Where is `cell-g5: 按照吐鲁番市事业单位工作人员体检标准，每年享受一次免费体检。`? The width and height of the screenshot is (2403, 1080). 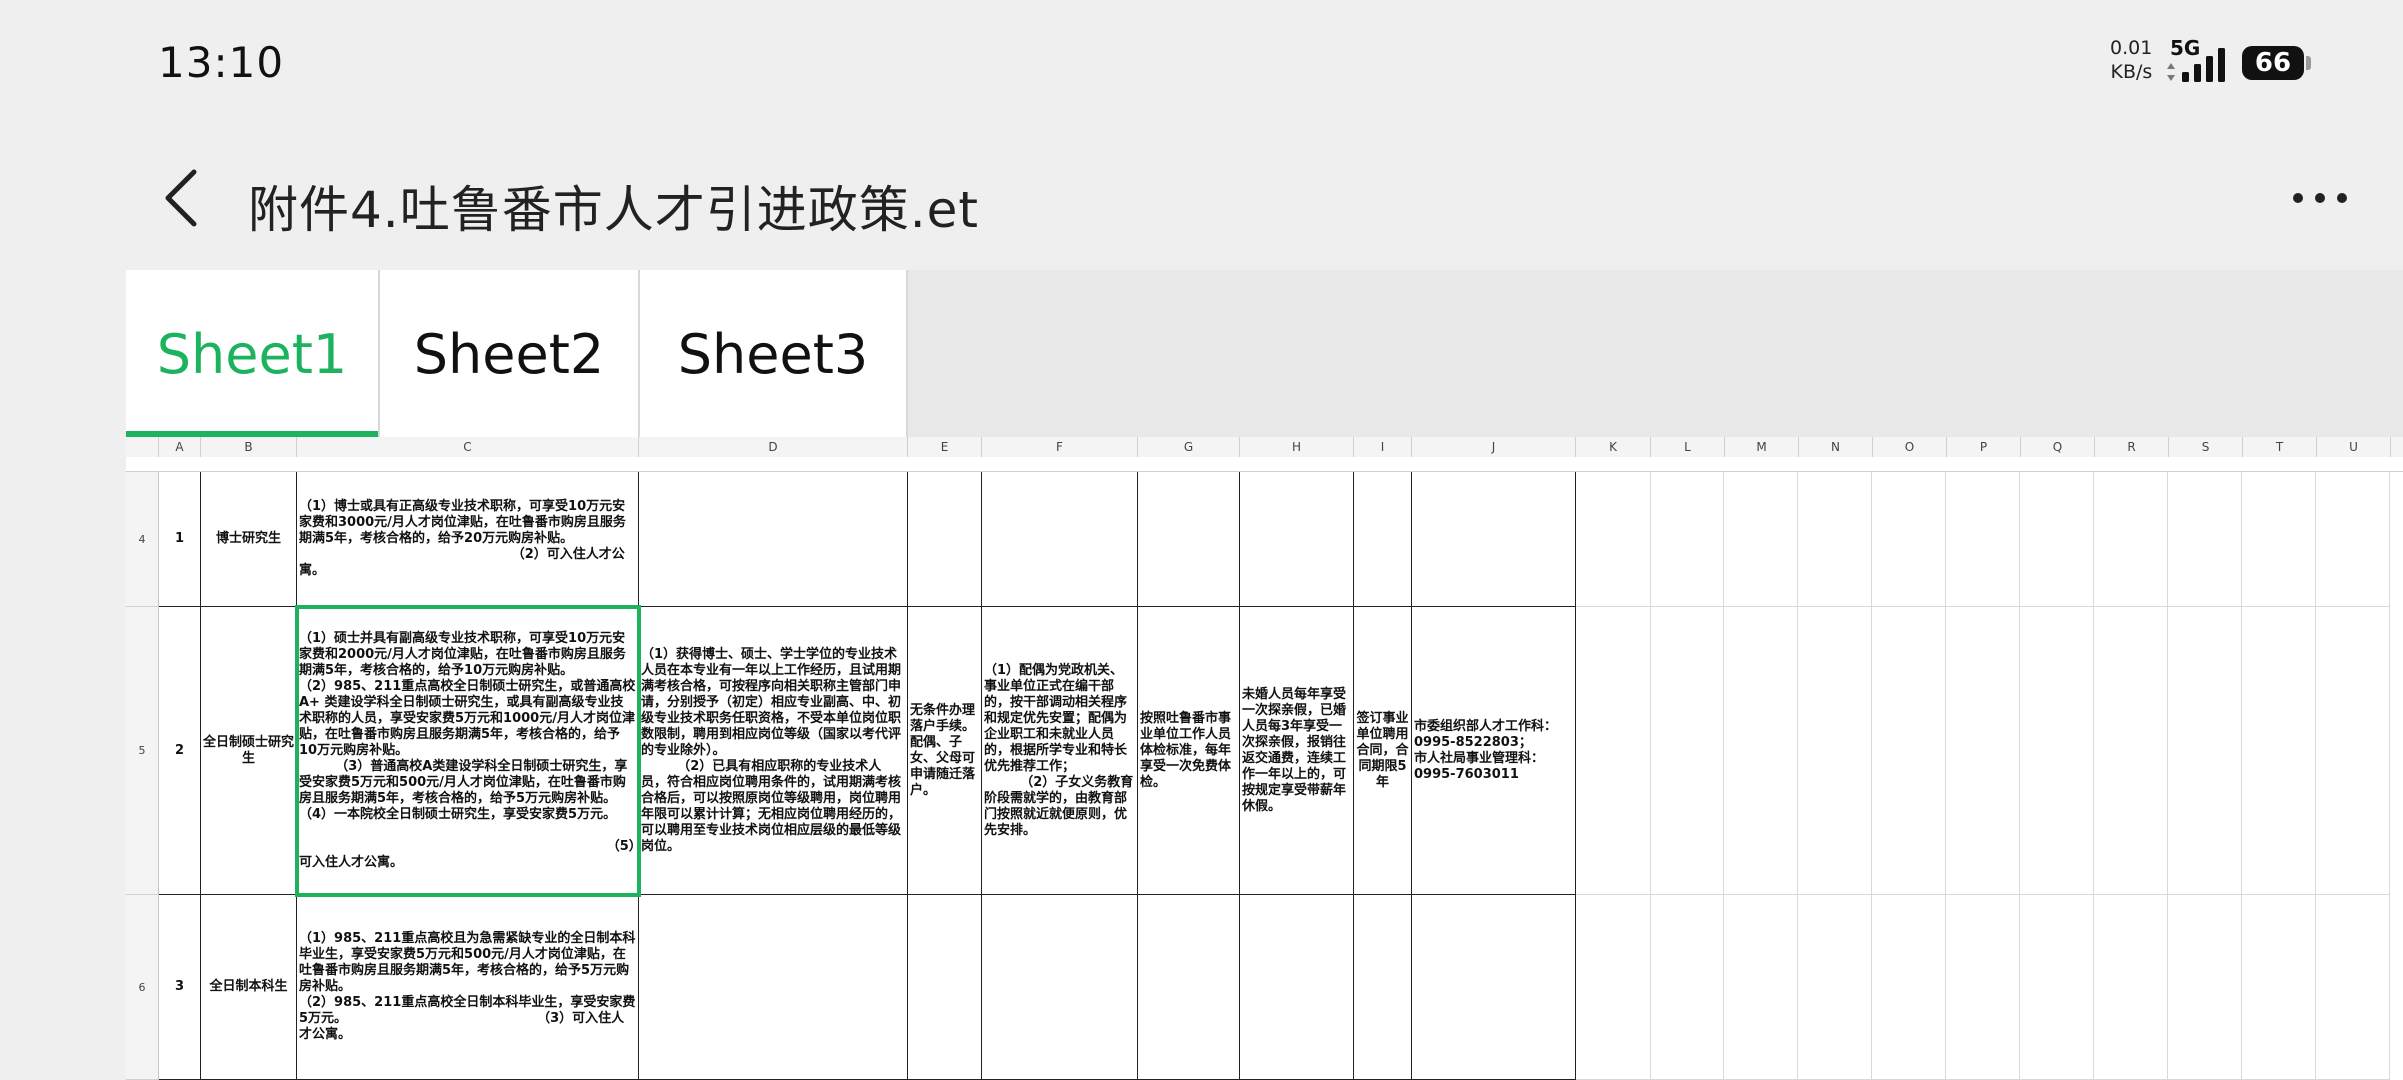
cell-g5: 按照吐鲁番市事业单位工作人员体检标准，每年享受一次免费体检。 is located at coordinates (1189, 751).